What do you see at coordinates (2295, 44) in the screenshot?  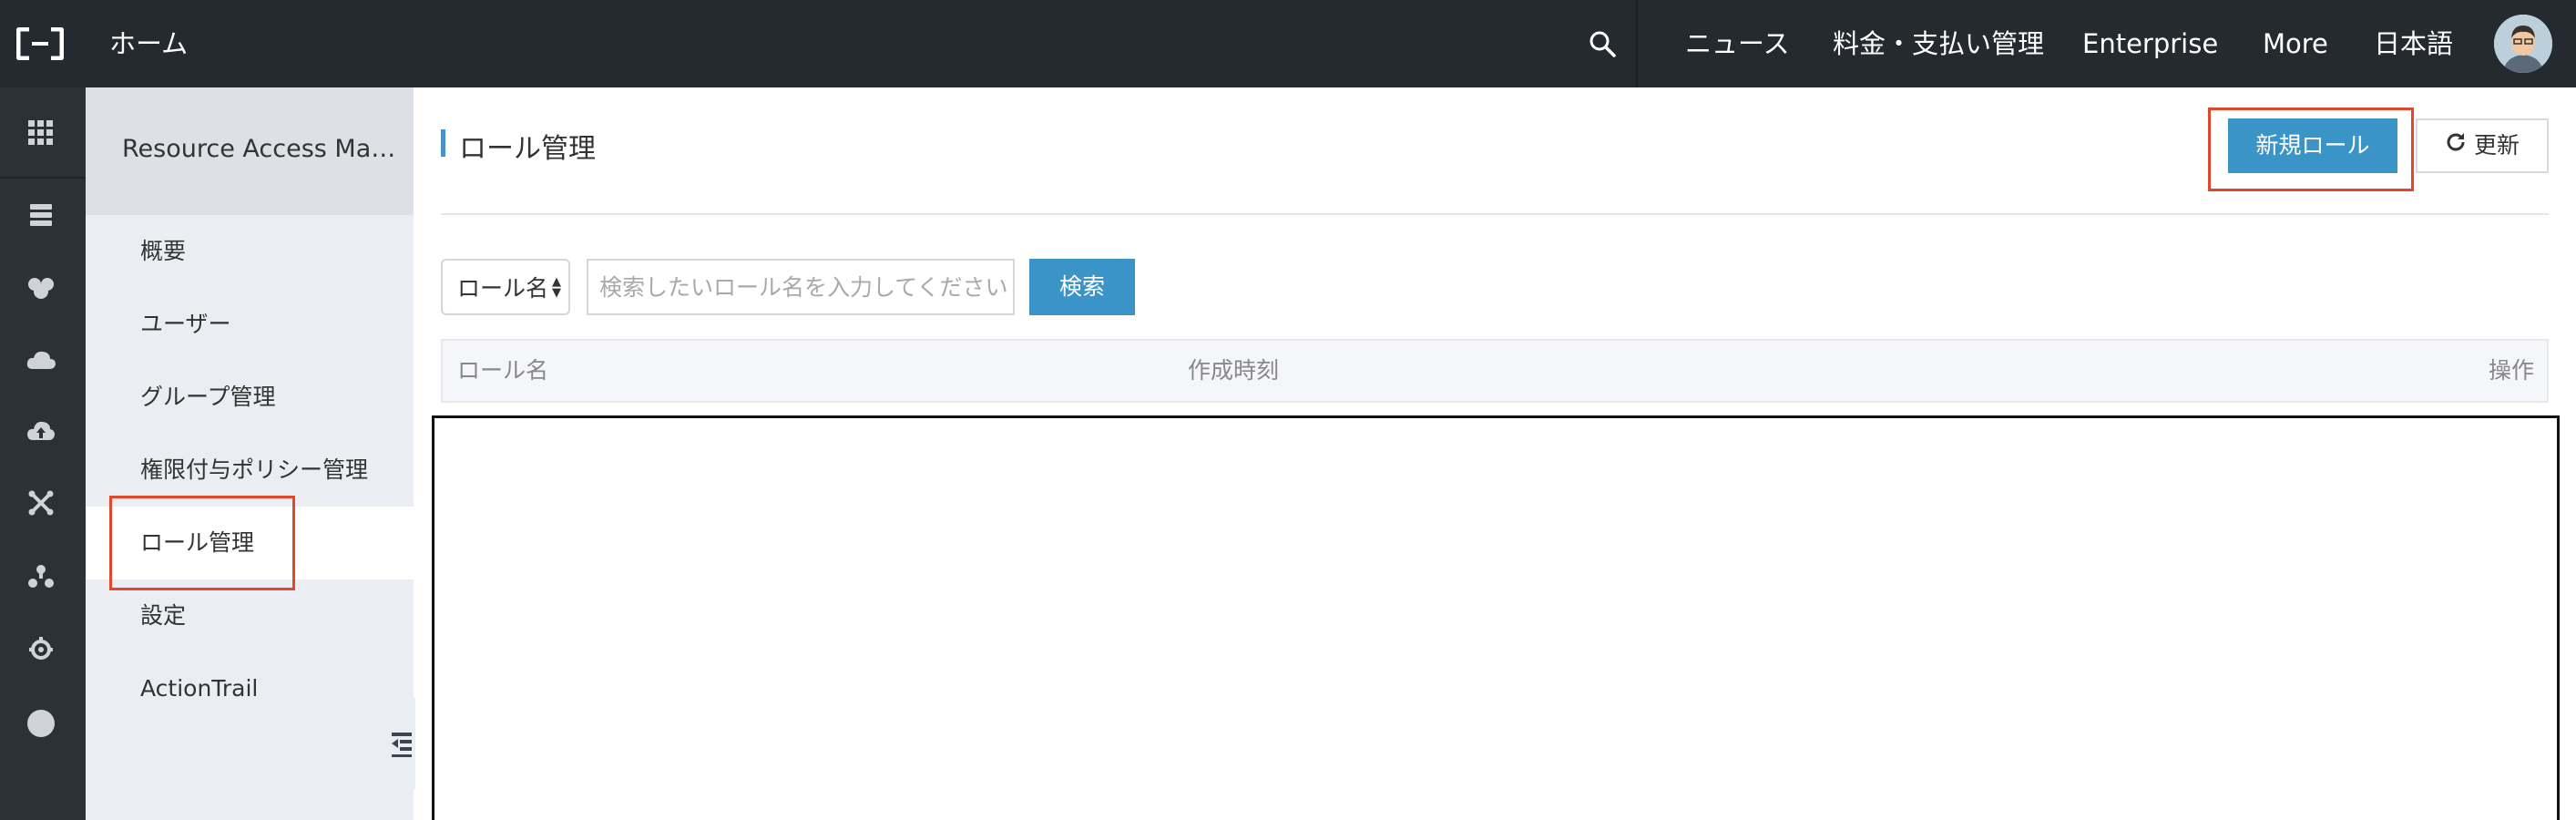 I see `more-link: More` at bounding box center [2295, 44].